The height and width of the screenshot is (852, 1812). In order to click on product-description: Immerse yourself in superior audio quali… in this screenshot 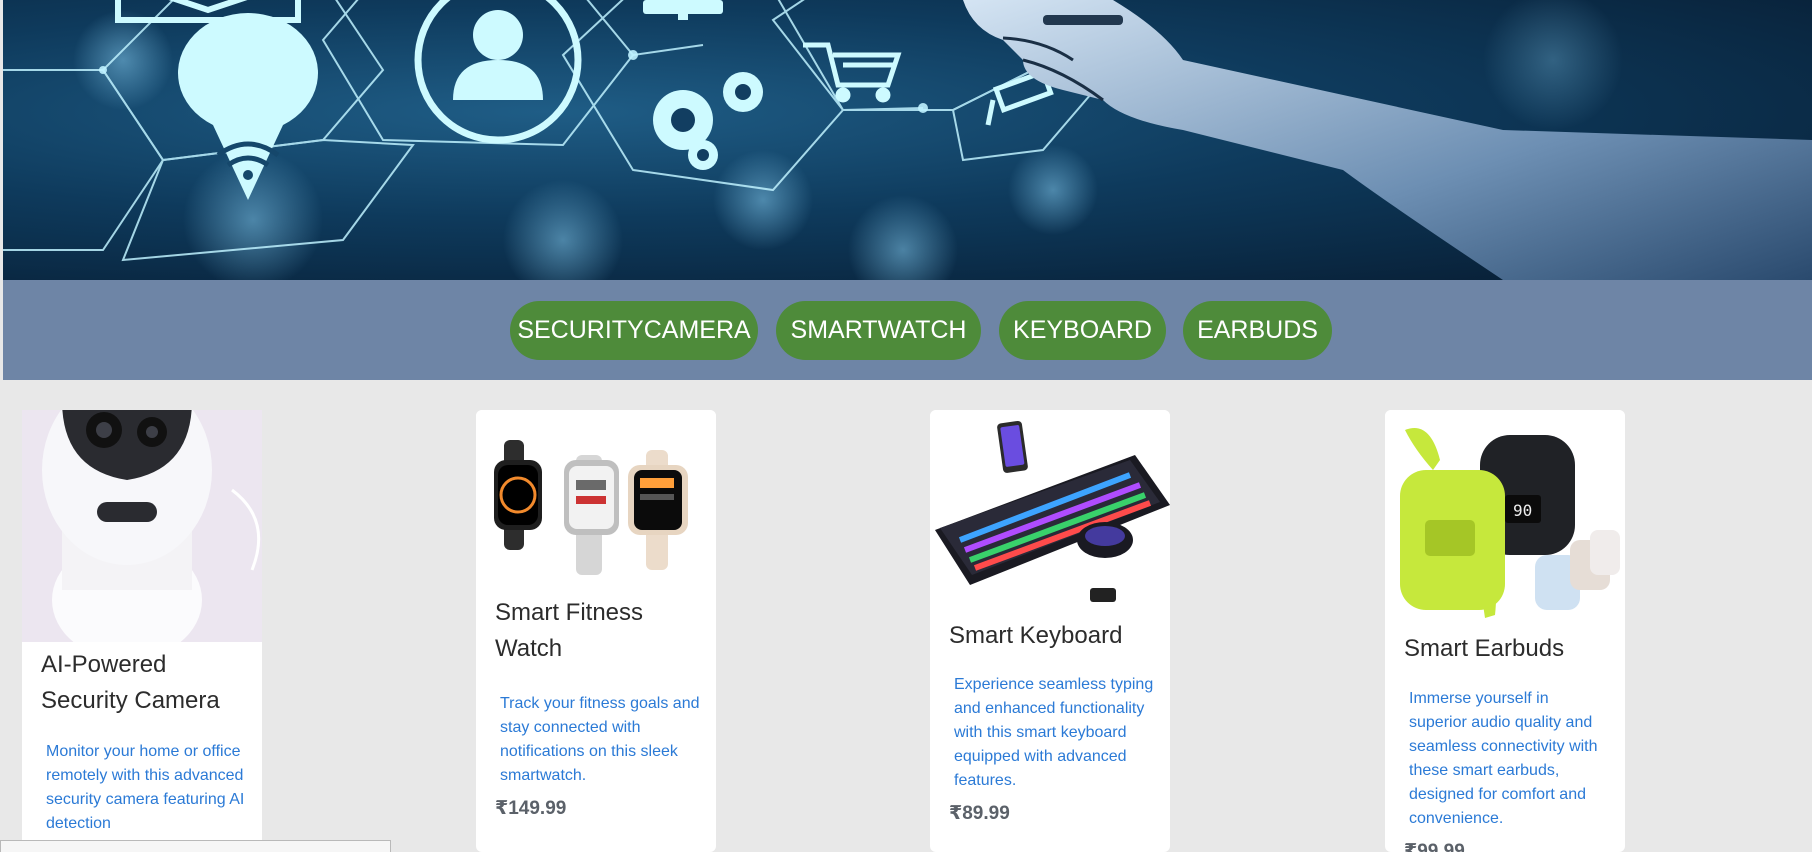, I will do `click(1503, 758)`.